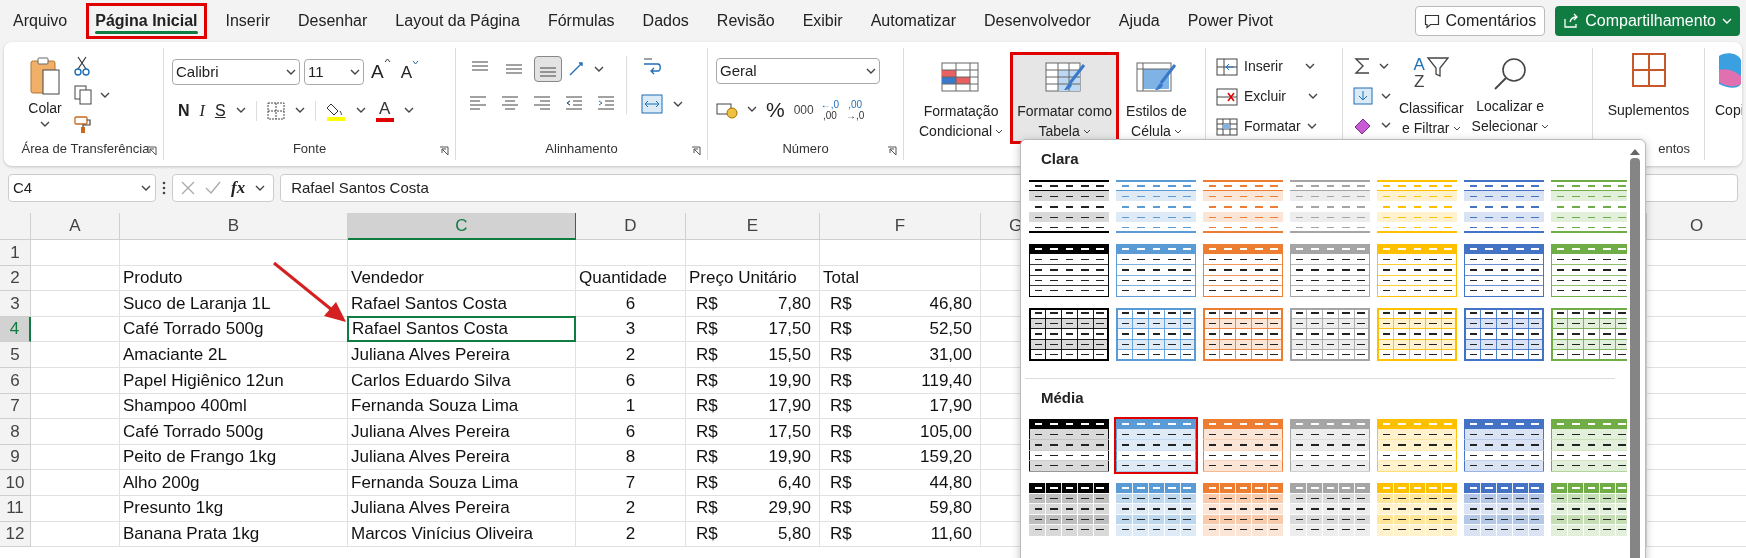 The height and width of the screenshot is (558, 1746). I want to click on column-header: A, so click(75, 226).